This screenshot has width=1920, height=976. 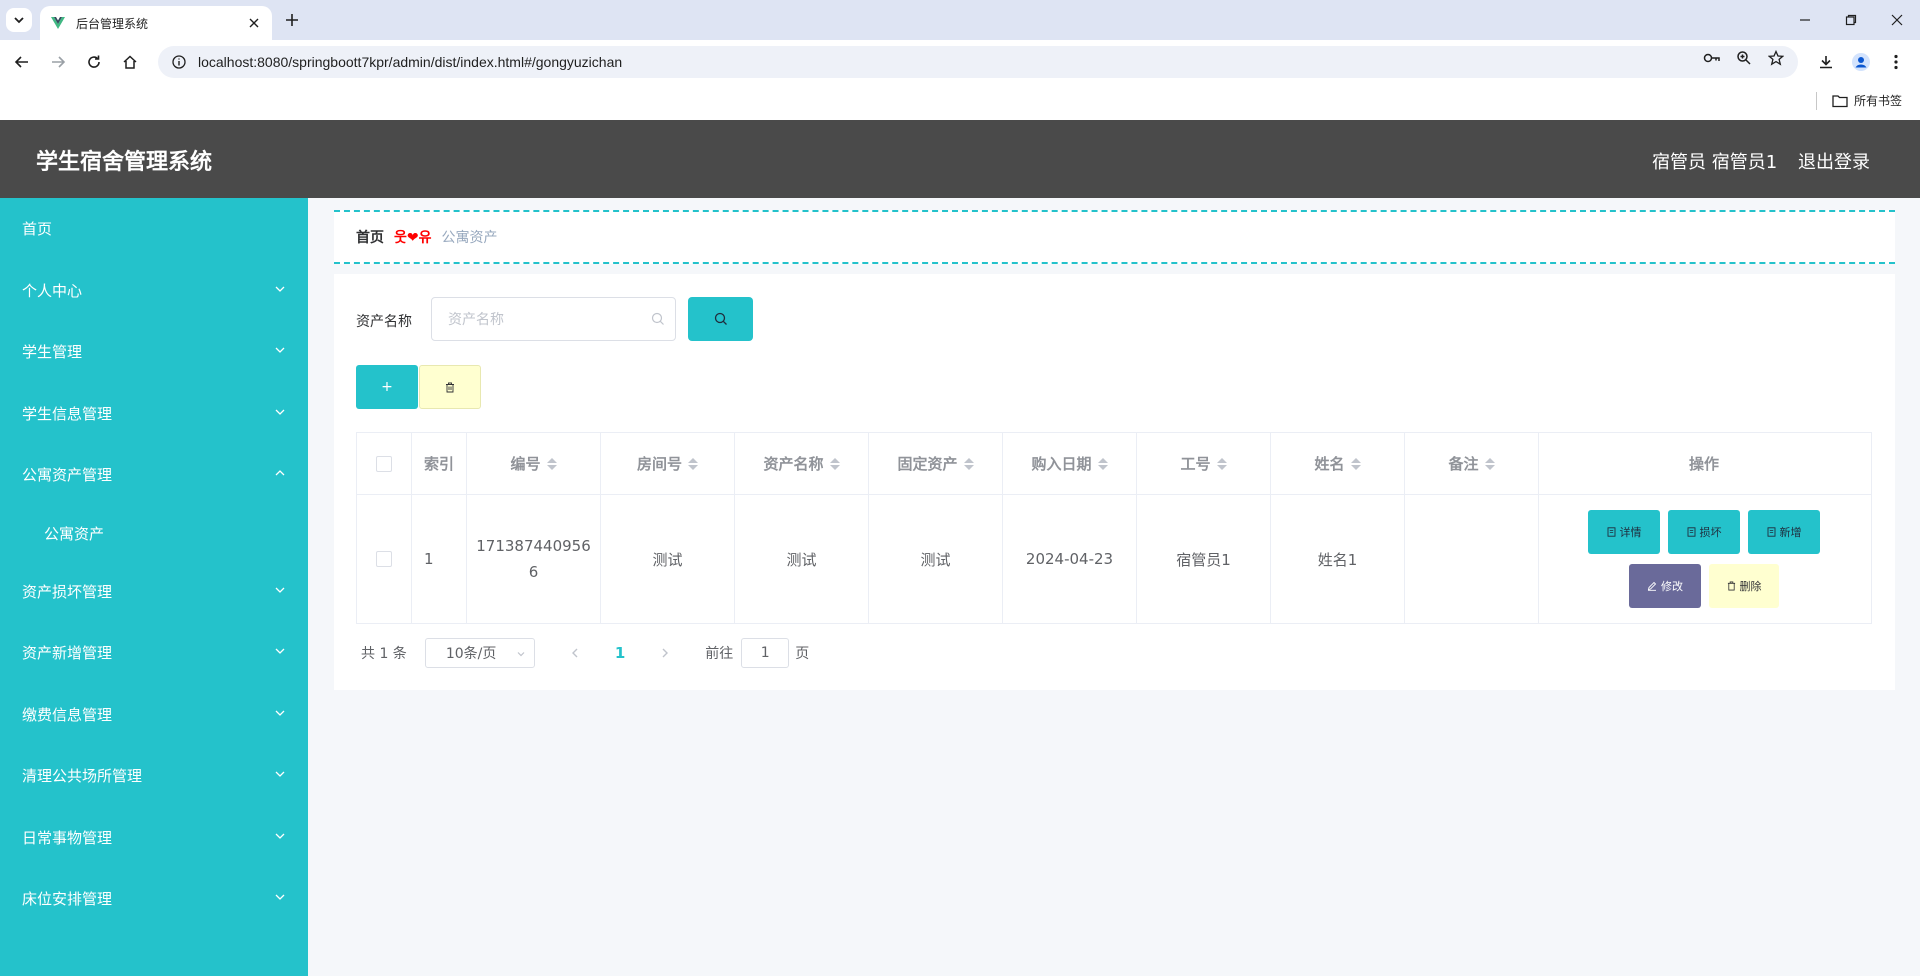 What do you see at coordinates (156, 23) in the screenshot?
I see `browser-tab-active: 后台管理系统` at bounding box center [156, 23].